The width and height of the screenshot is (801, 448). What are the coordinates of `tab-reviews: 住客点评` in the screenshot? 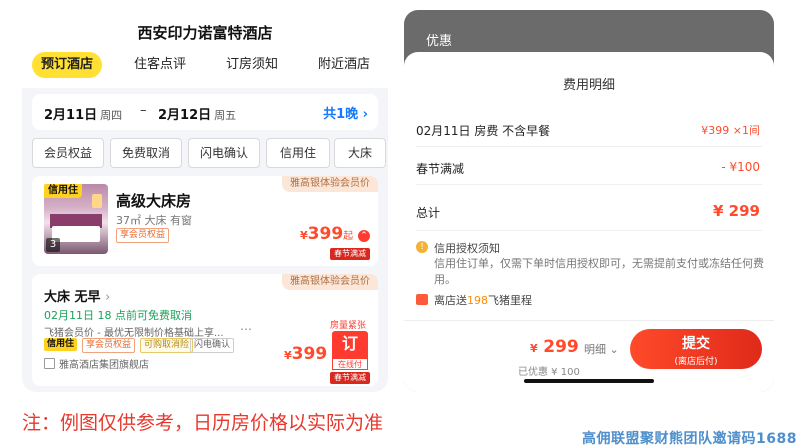 It's located at (160, 65).